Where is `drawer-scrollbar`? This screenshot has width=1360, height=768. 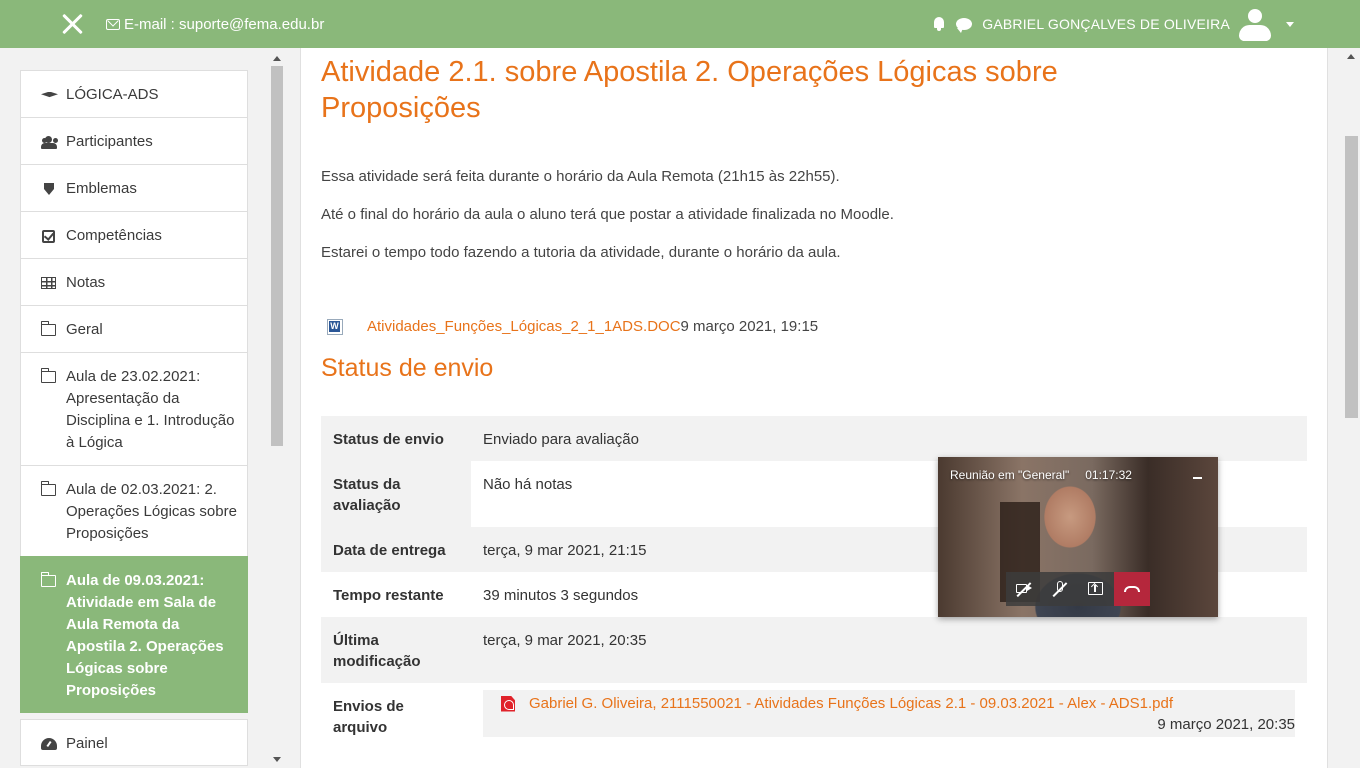 drawer-scrollbar is located at coordinates (277, 409).